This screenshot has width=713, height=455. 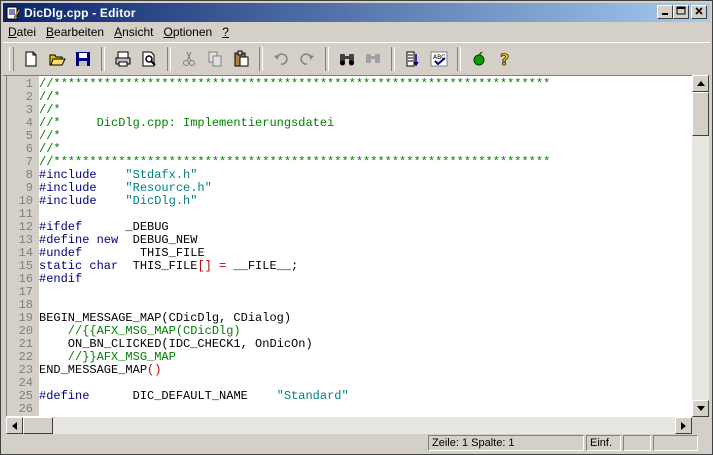 I want to click on code-token: BEGIN_MESSAGE_MAP(CDicDlg, CDialog), so click(x=165, y=318).